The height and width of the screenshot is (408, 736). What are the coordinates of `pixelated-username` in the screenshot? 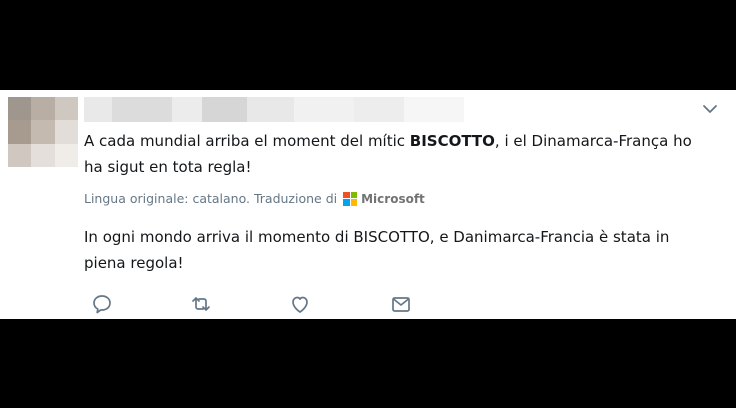 It's located at (274, 109).